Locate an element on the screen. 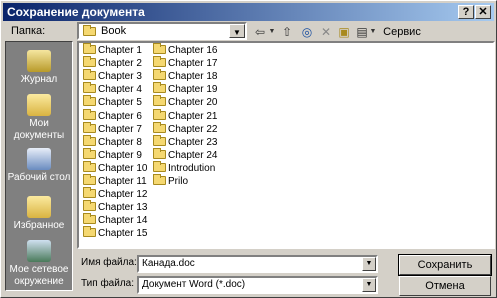  folder-item: Chapter 1 is located at coordinates (112, 50).